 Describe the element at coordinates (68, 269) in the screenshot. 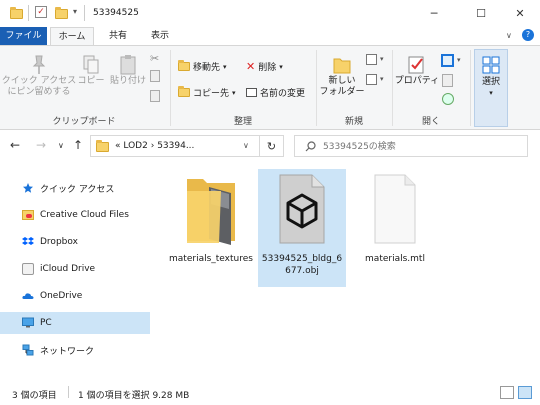

I see `sidebar-item-label: iCloud Drive` at that location.